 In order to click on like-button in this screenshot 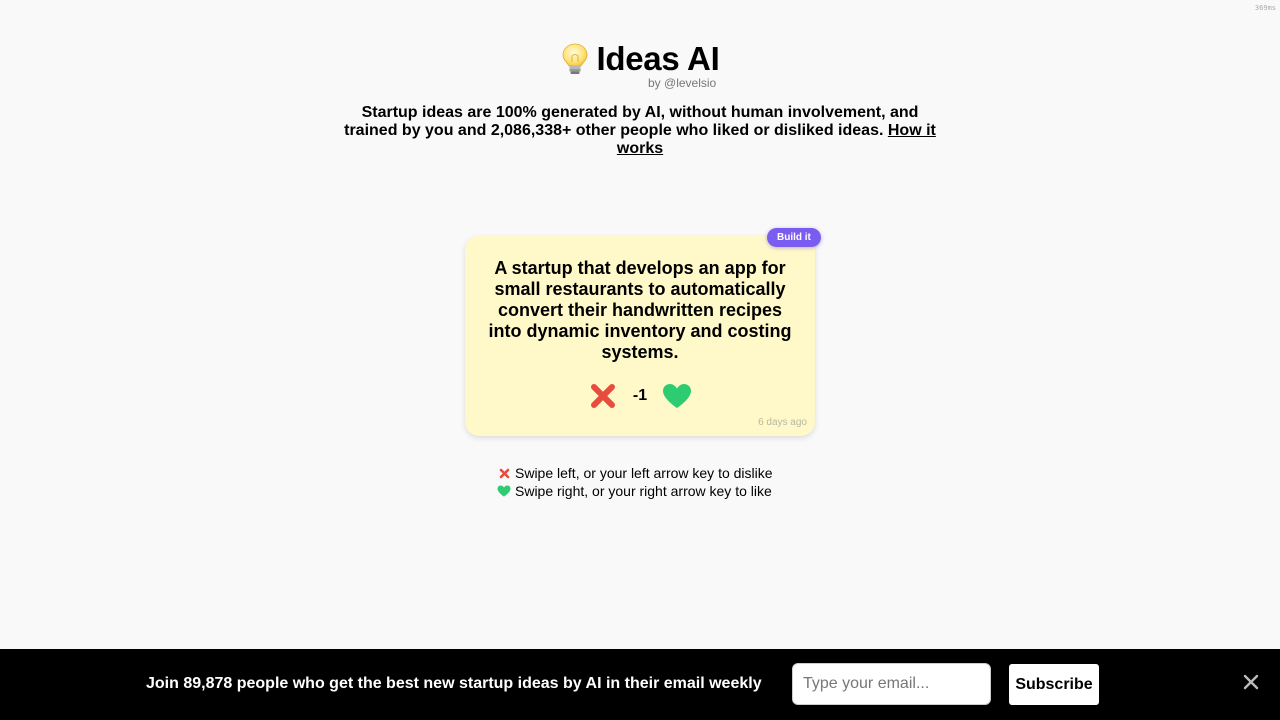, I will do `click(677, 396)`.